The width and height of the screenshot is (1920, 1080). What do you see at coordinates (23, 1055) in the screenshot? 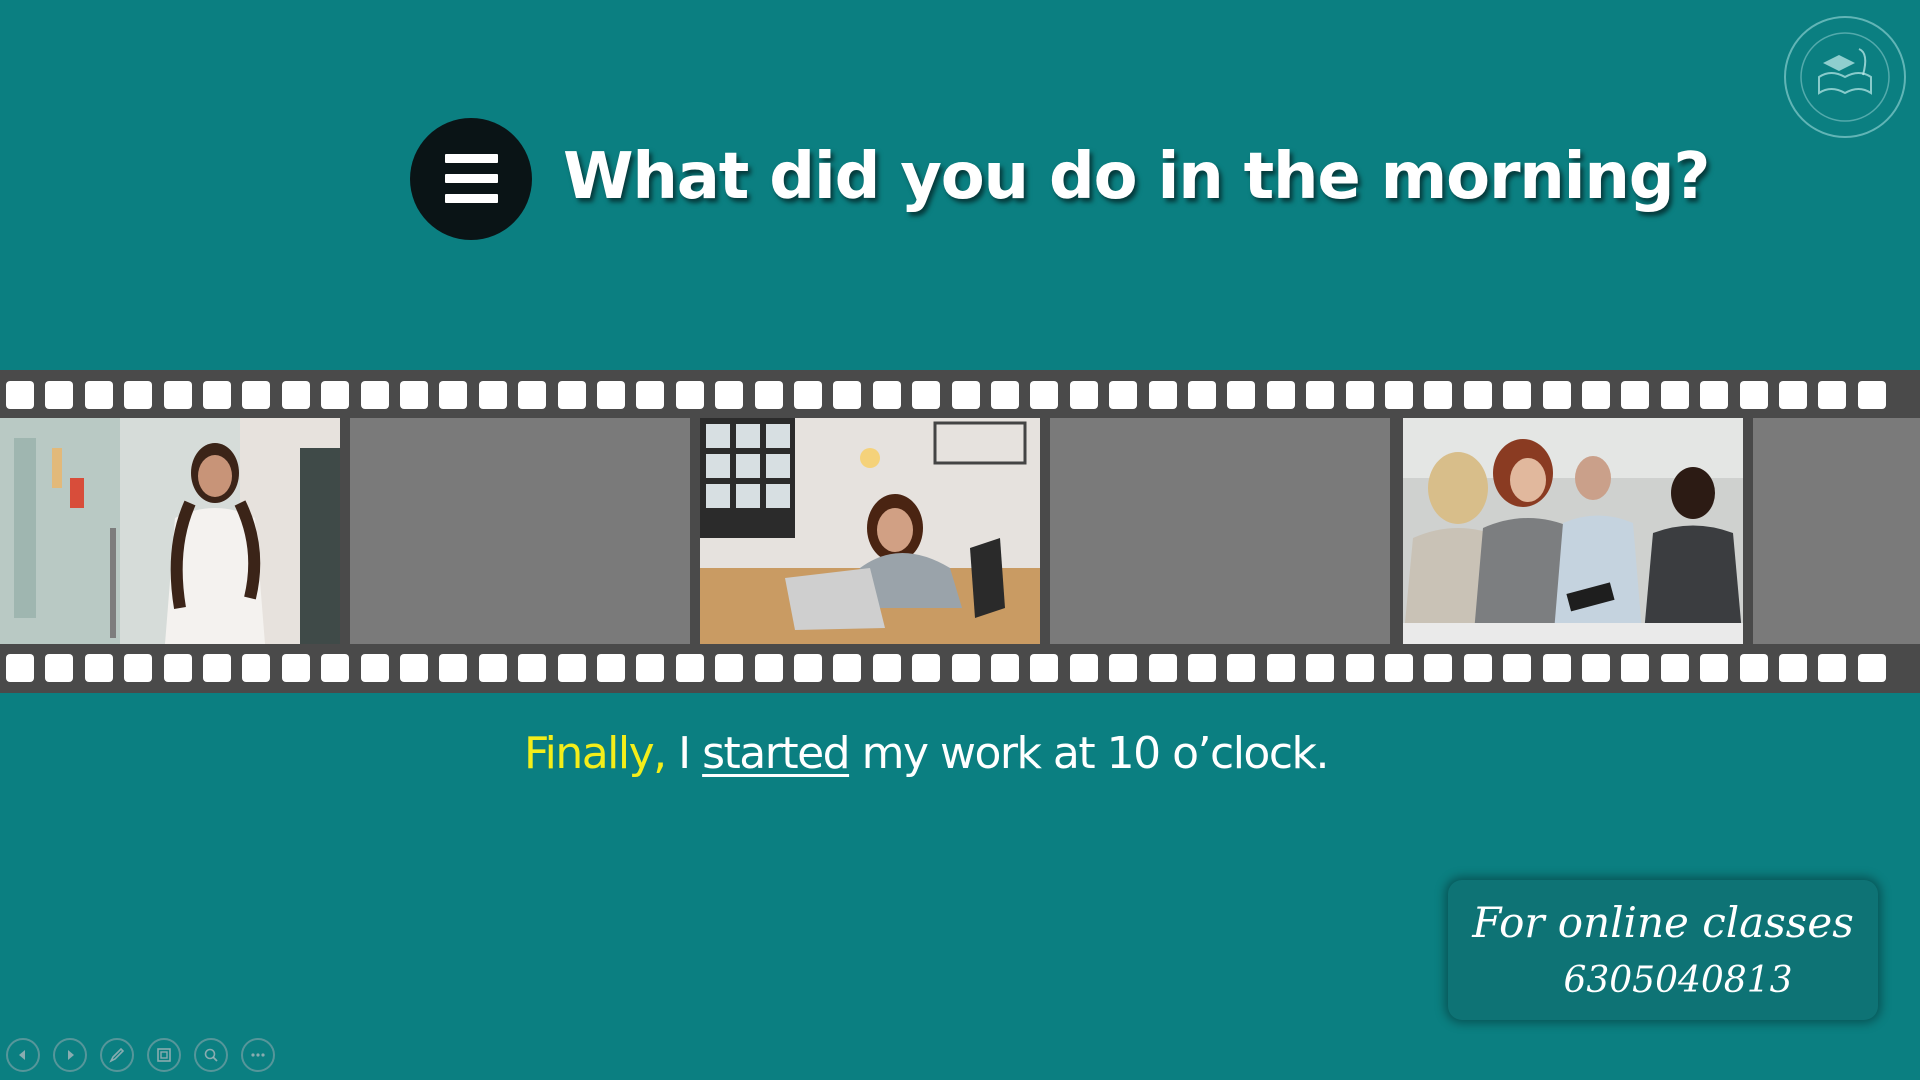
I see `previous-icon` at bounding box center [23, 1055].